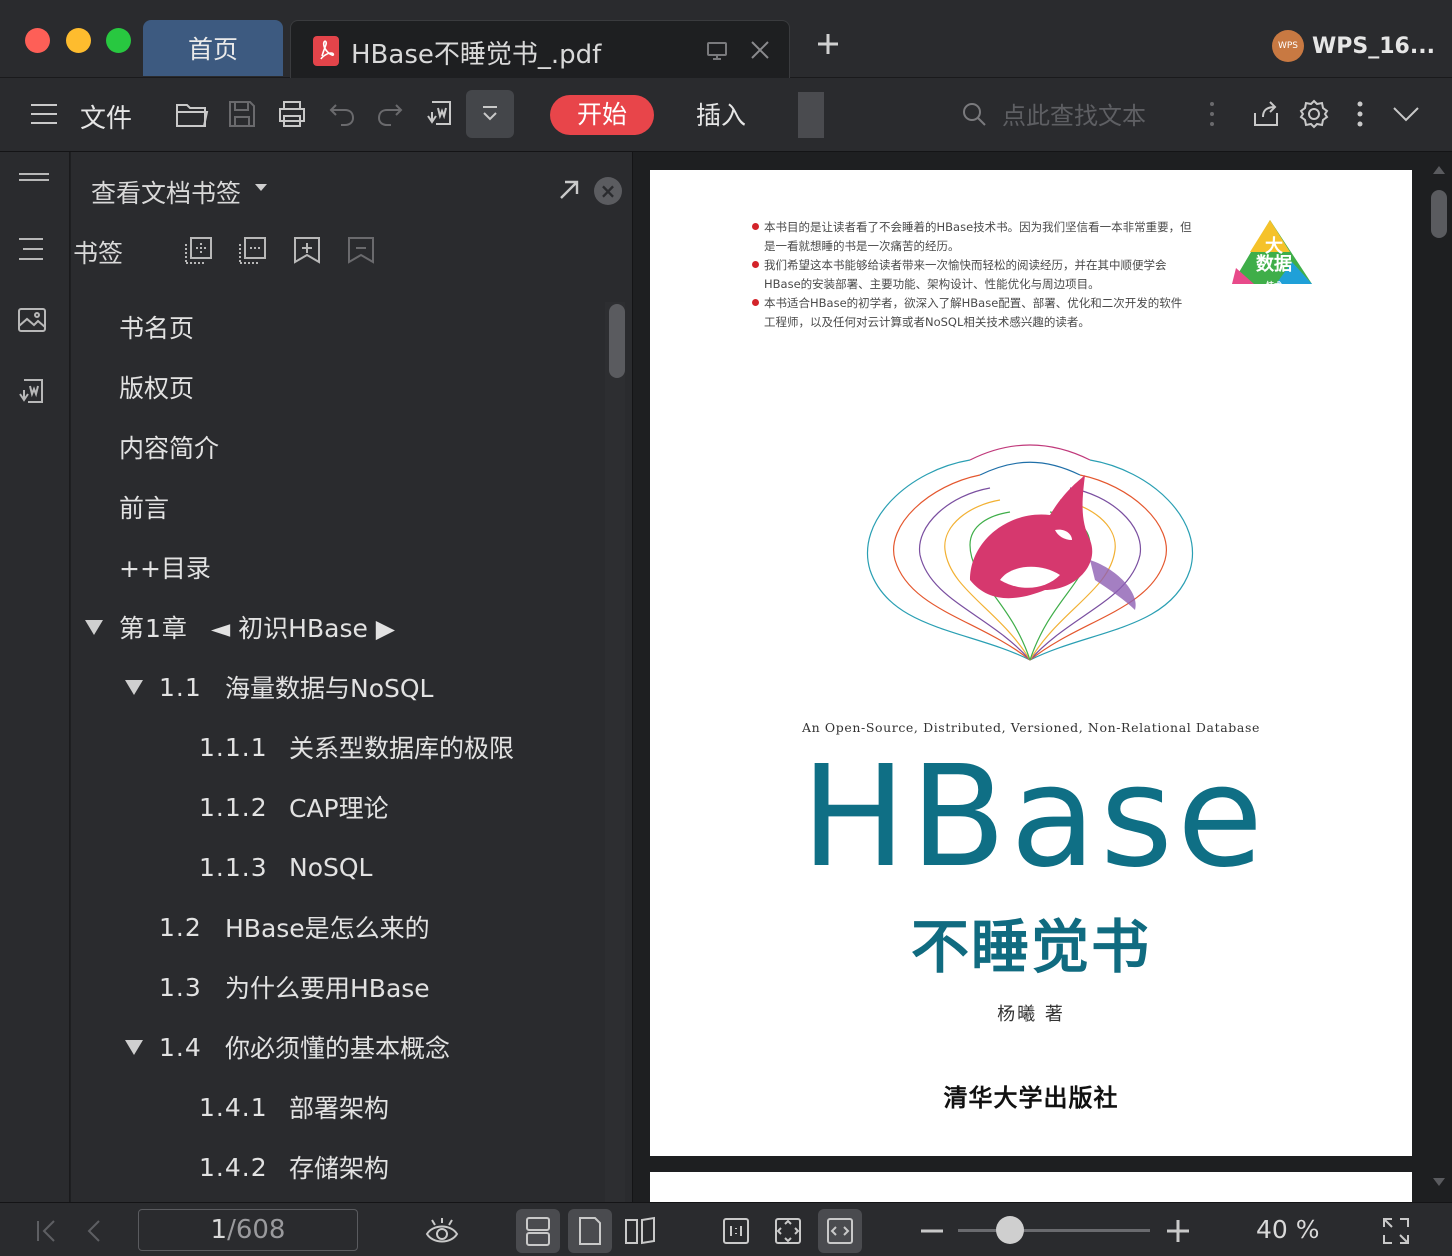 The image size is (1452, 1256). What do you see at coordinates (233, 747) in the screenshot?
I see `bookmark-number: 1.1.1` at bounding box center [233, 747].